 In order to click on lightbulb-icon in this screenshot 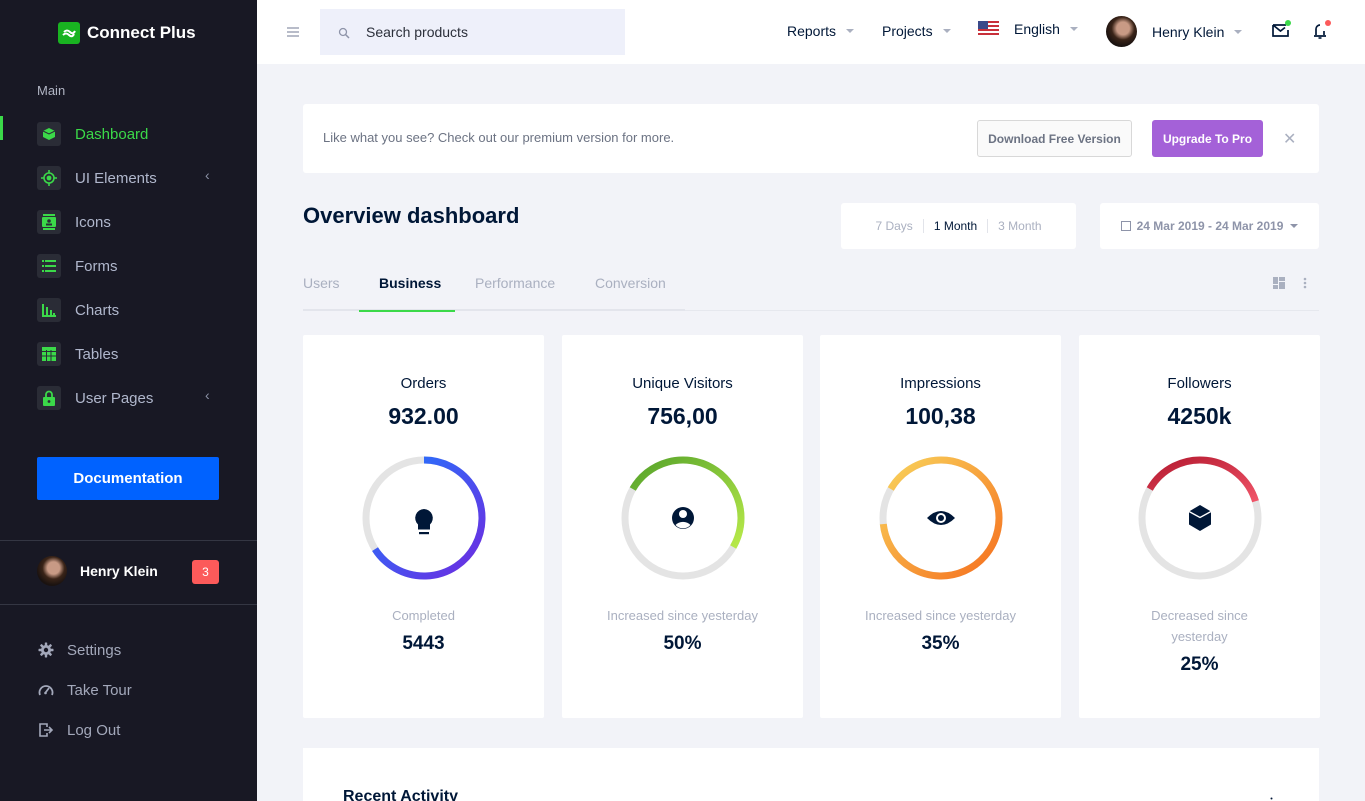, I will do `click(424, 522)`.